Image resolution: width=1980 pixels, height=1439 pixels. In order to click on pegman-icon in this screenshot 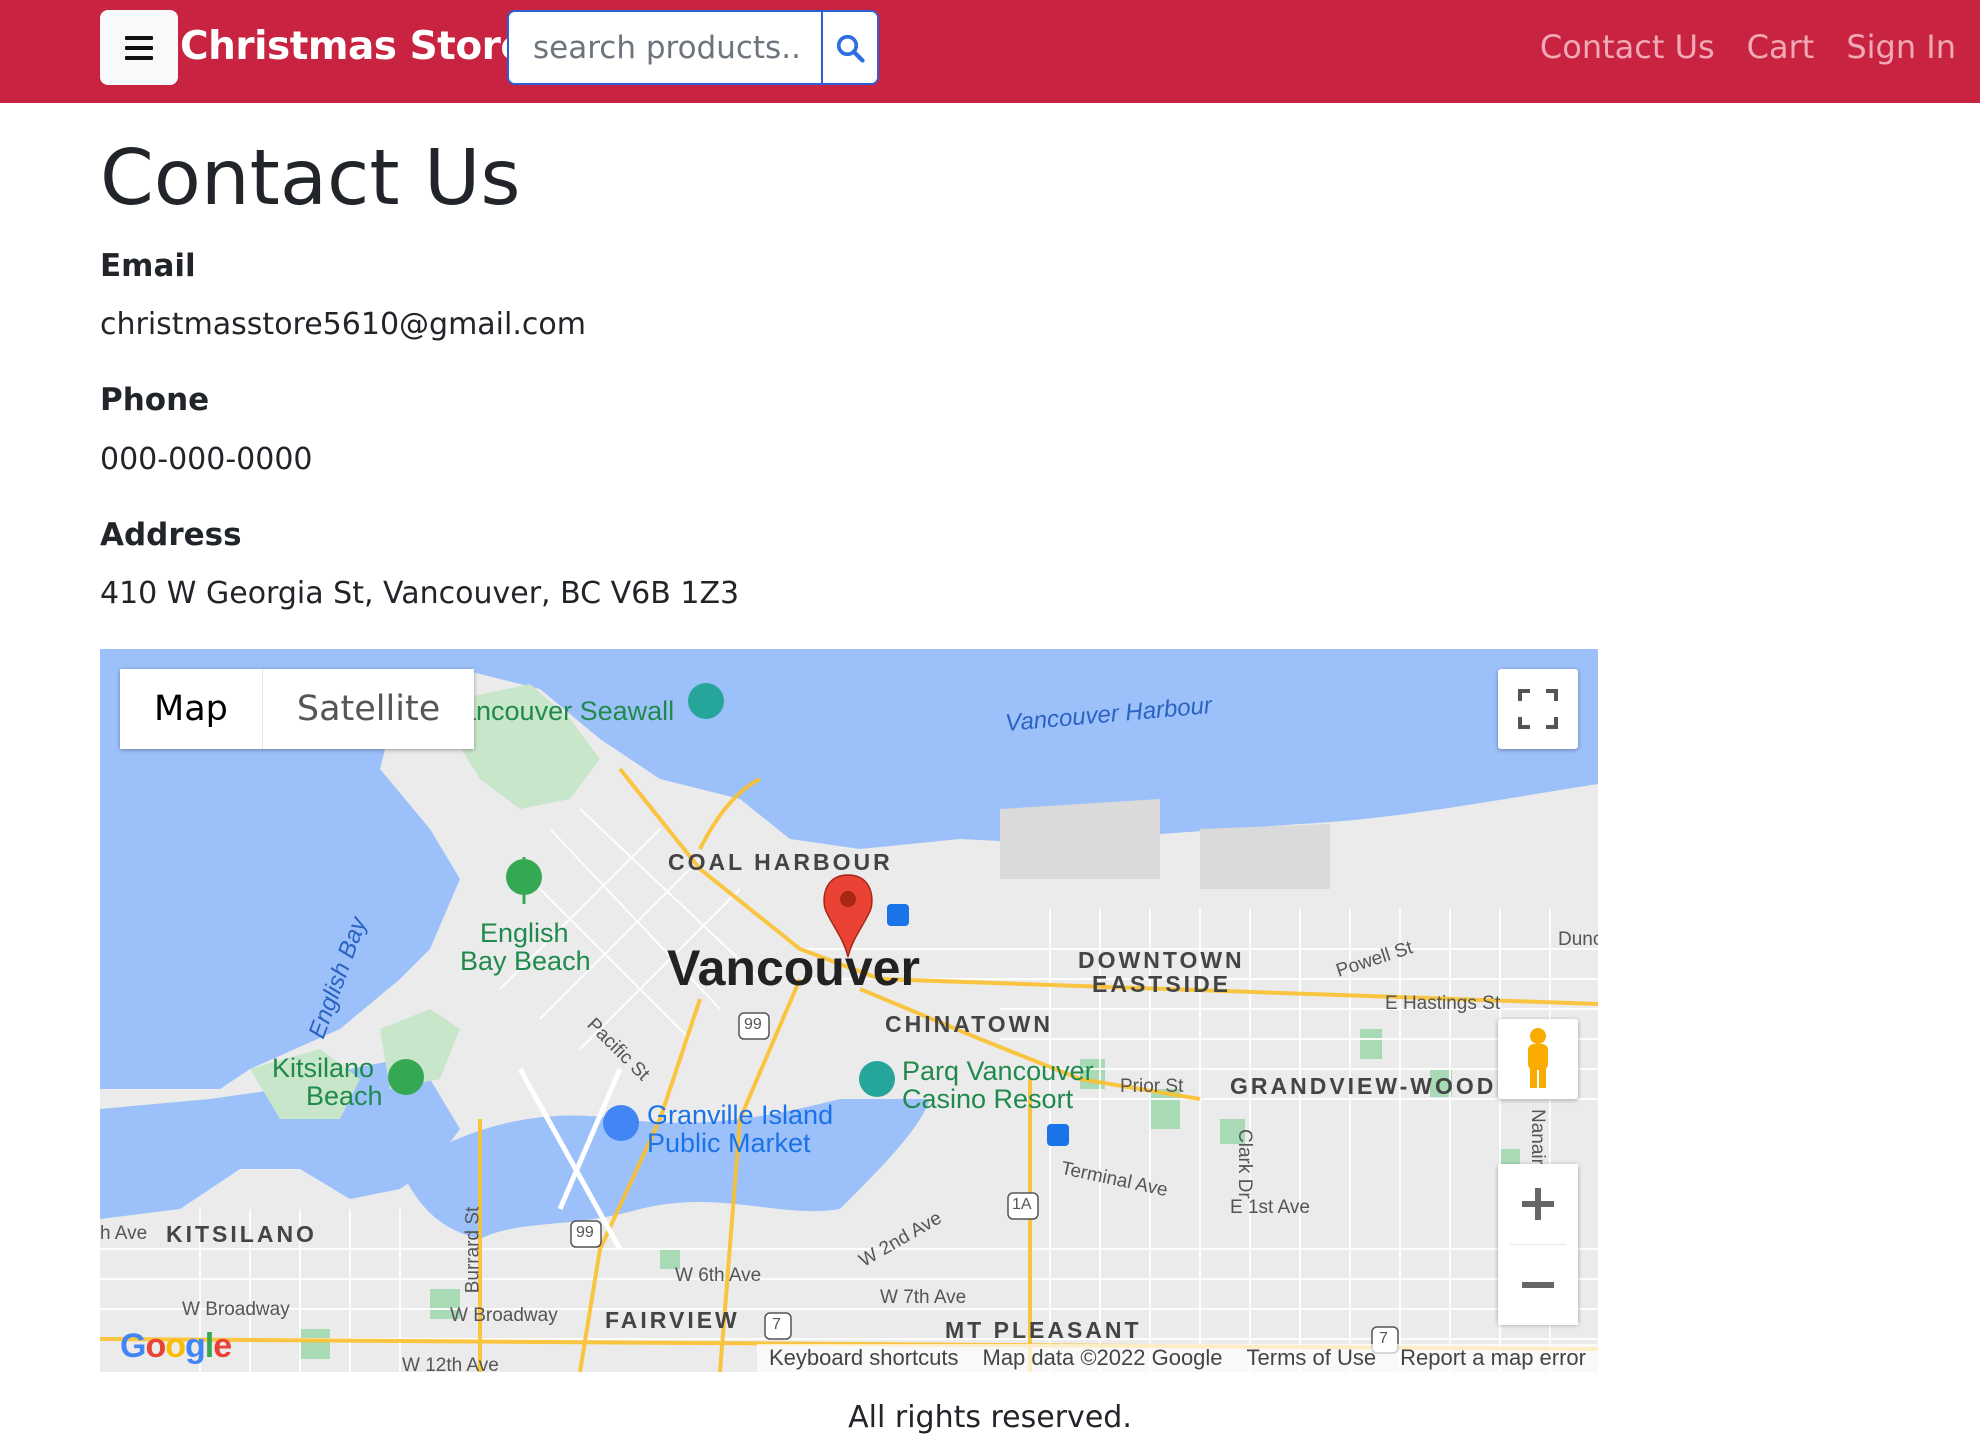, I will do `click(1538, 1058)`.